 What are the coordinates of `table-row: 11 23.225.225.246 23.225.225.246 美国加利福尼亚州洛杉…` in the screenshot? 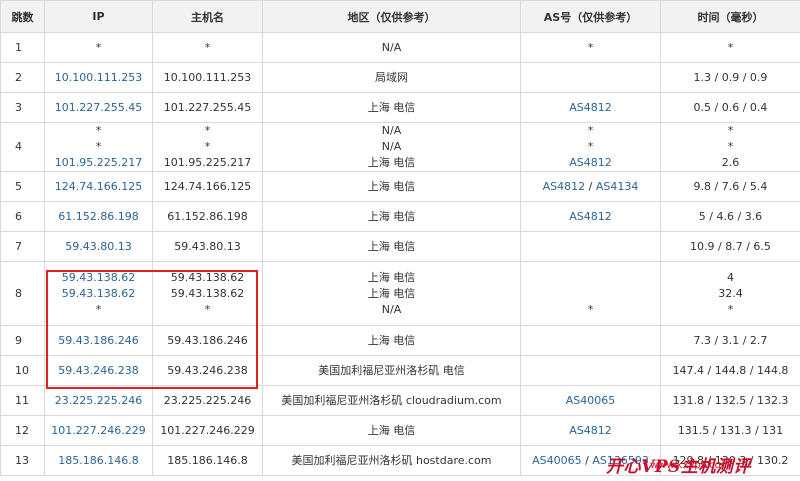 It's located at (400, 400).